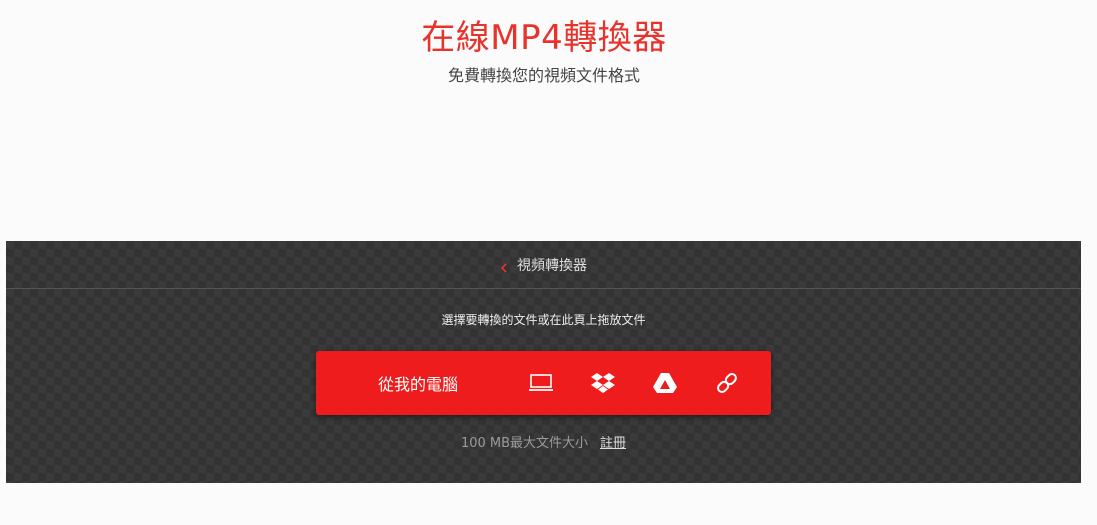 This screenshot has height=525, width=1097. I want to click on upload-from-computer-label: 從我的電腦, so click(418, 384).